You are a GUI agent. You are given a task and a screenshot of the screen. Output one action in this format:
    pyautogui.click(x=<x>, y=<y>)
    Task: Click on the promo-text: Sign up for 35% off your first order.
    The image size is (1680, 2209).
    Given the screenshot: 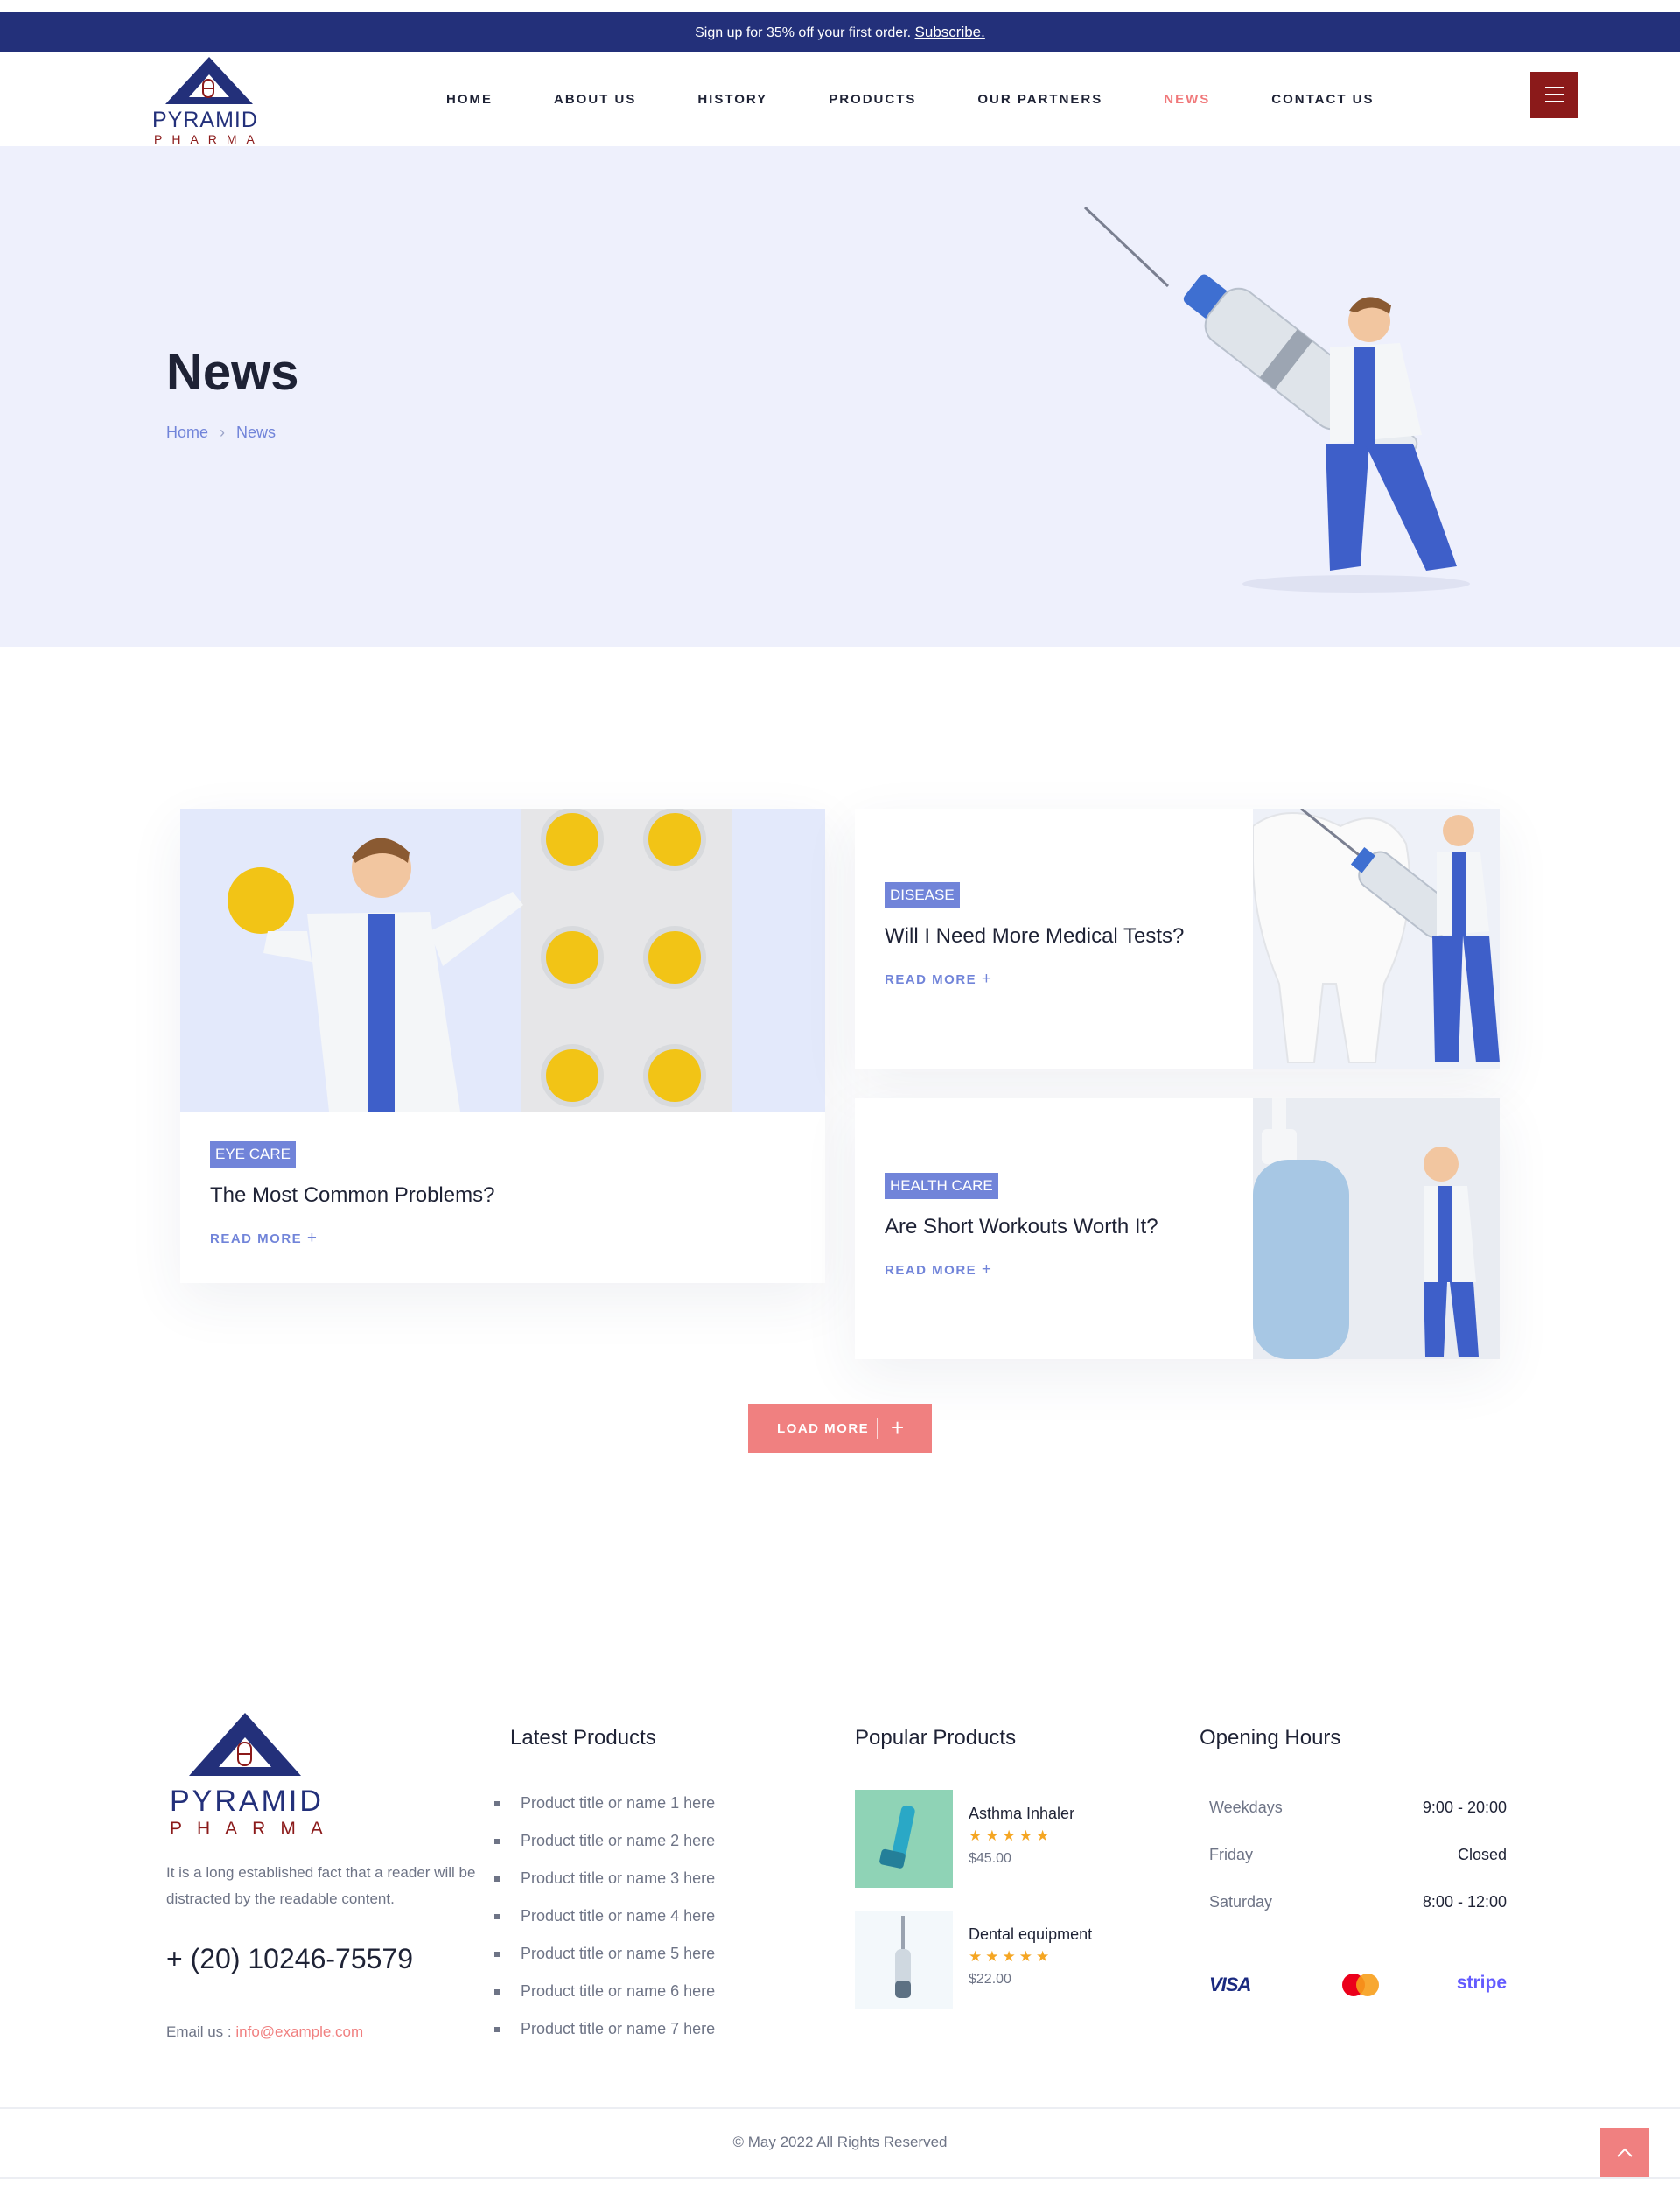 What is the action you would take?
    pyautogui.click(x=803, y=32)
    